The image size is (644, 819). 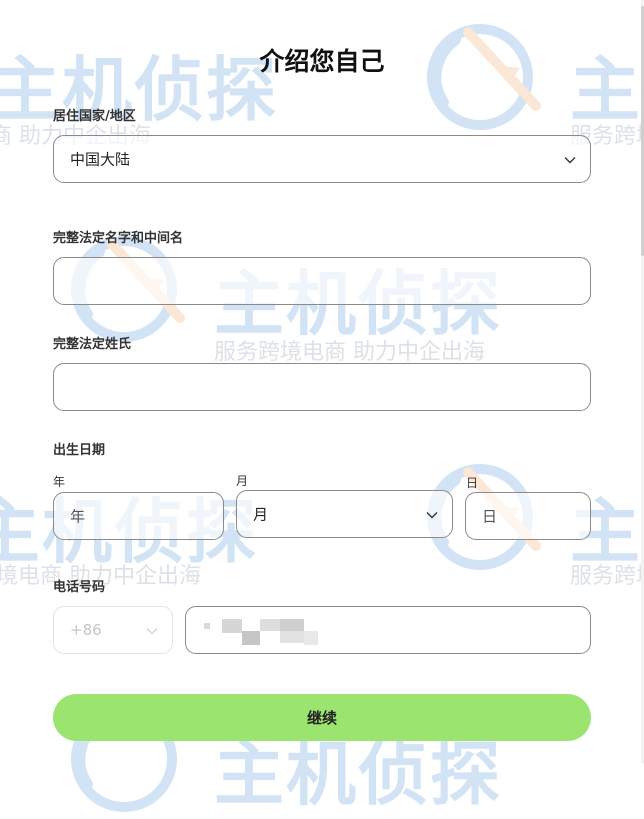 I want to click on page-title: 介绍您自己, so click(x=322, y=61).